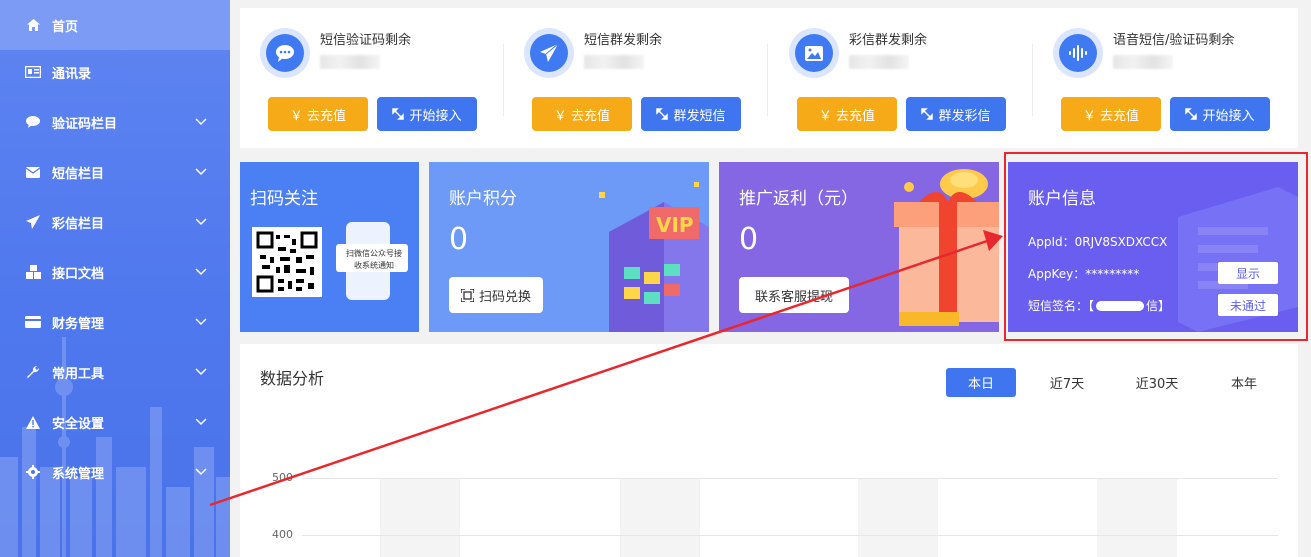  Describe the element at coordinates (292, 378) in the screenshot. I see `section-title: 数据分析` at that location.